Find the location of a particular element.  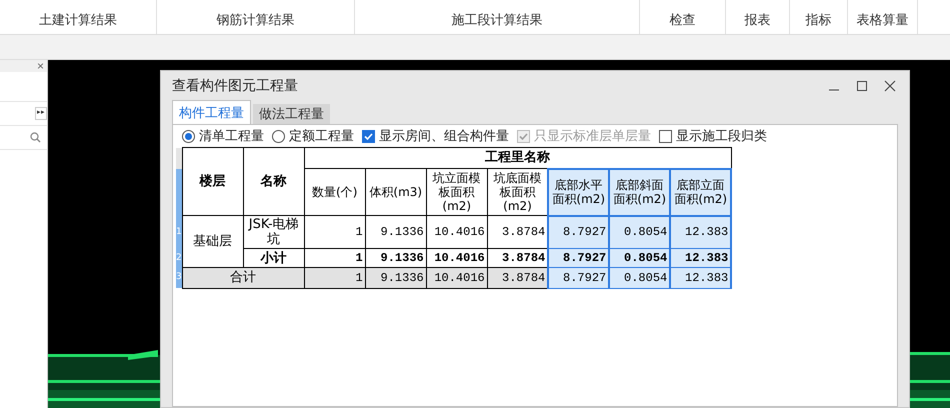

close-button: × is located at coordinates (40, 66).